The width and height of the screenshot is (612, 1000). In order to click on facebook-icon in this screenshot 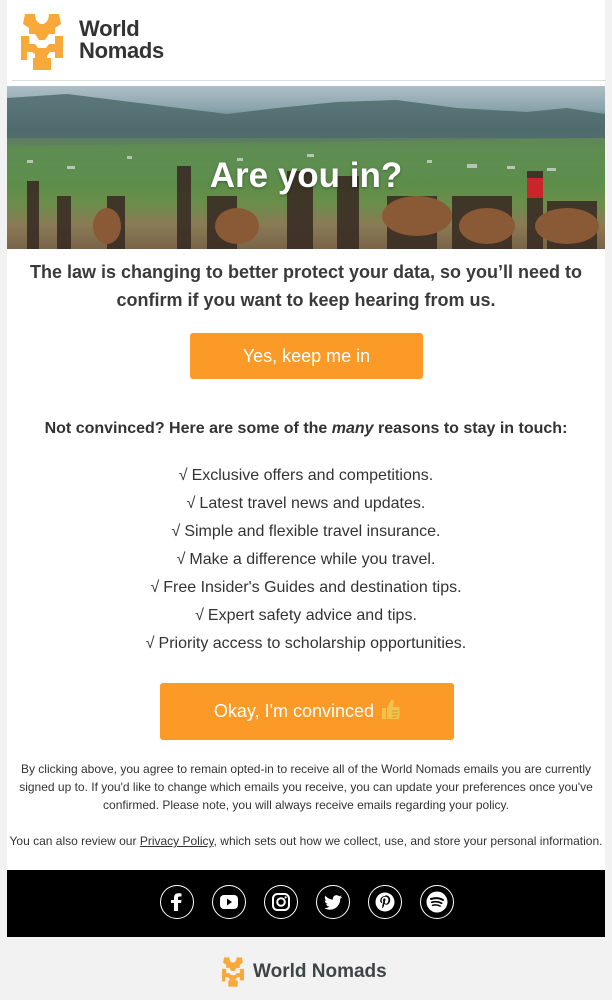, I will do `click(177, 902)`.